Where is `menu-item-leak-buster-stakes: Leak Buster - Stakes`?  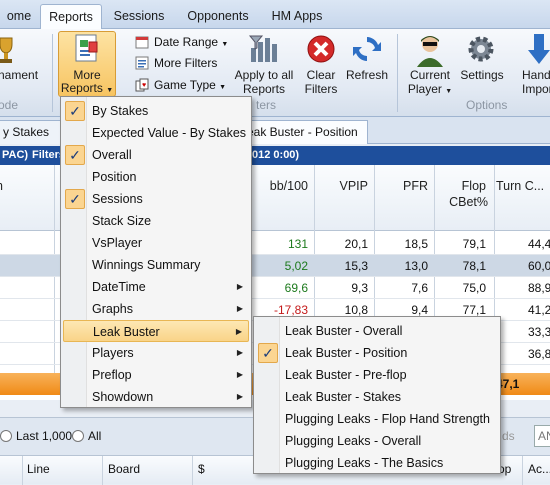
menu-item-leak-buster-stakes: Leak Buster - Stakes is located at coordinates (377, 397).